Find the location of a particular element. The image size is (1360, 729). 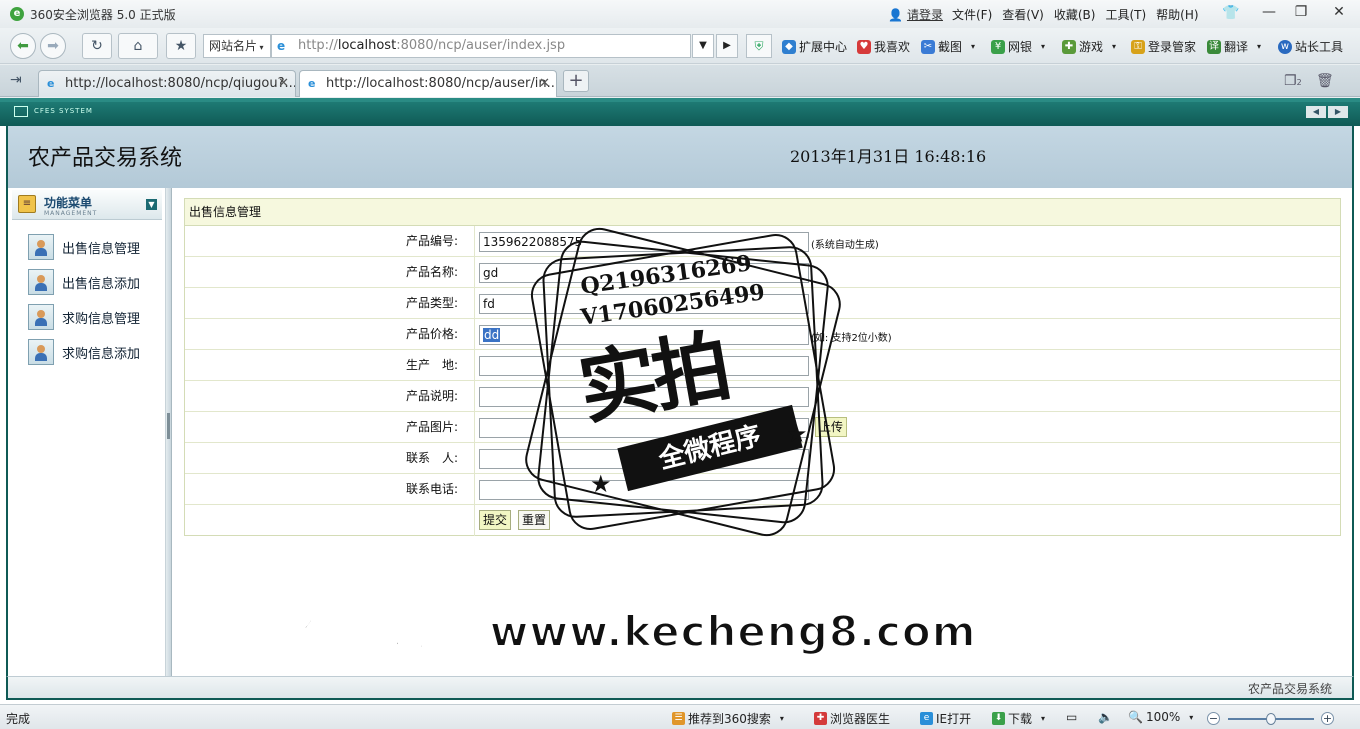

home-button: ⌂ is located at coordinates (138, 46).